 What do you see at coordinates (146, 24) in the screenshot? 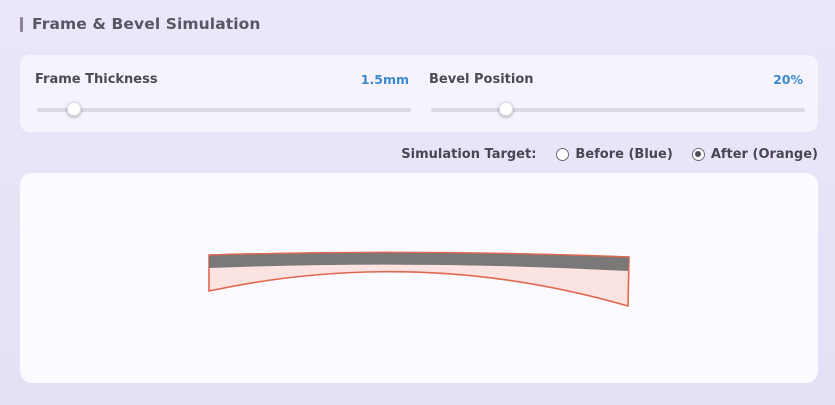
I see `section-title: Frame & Bevel Simulation` at bounding box center [146, 24].